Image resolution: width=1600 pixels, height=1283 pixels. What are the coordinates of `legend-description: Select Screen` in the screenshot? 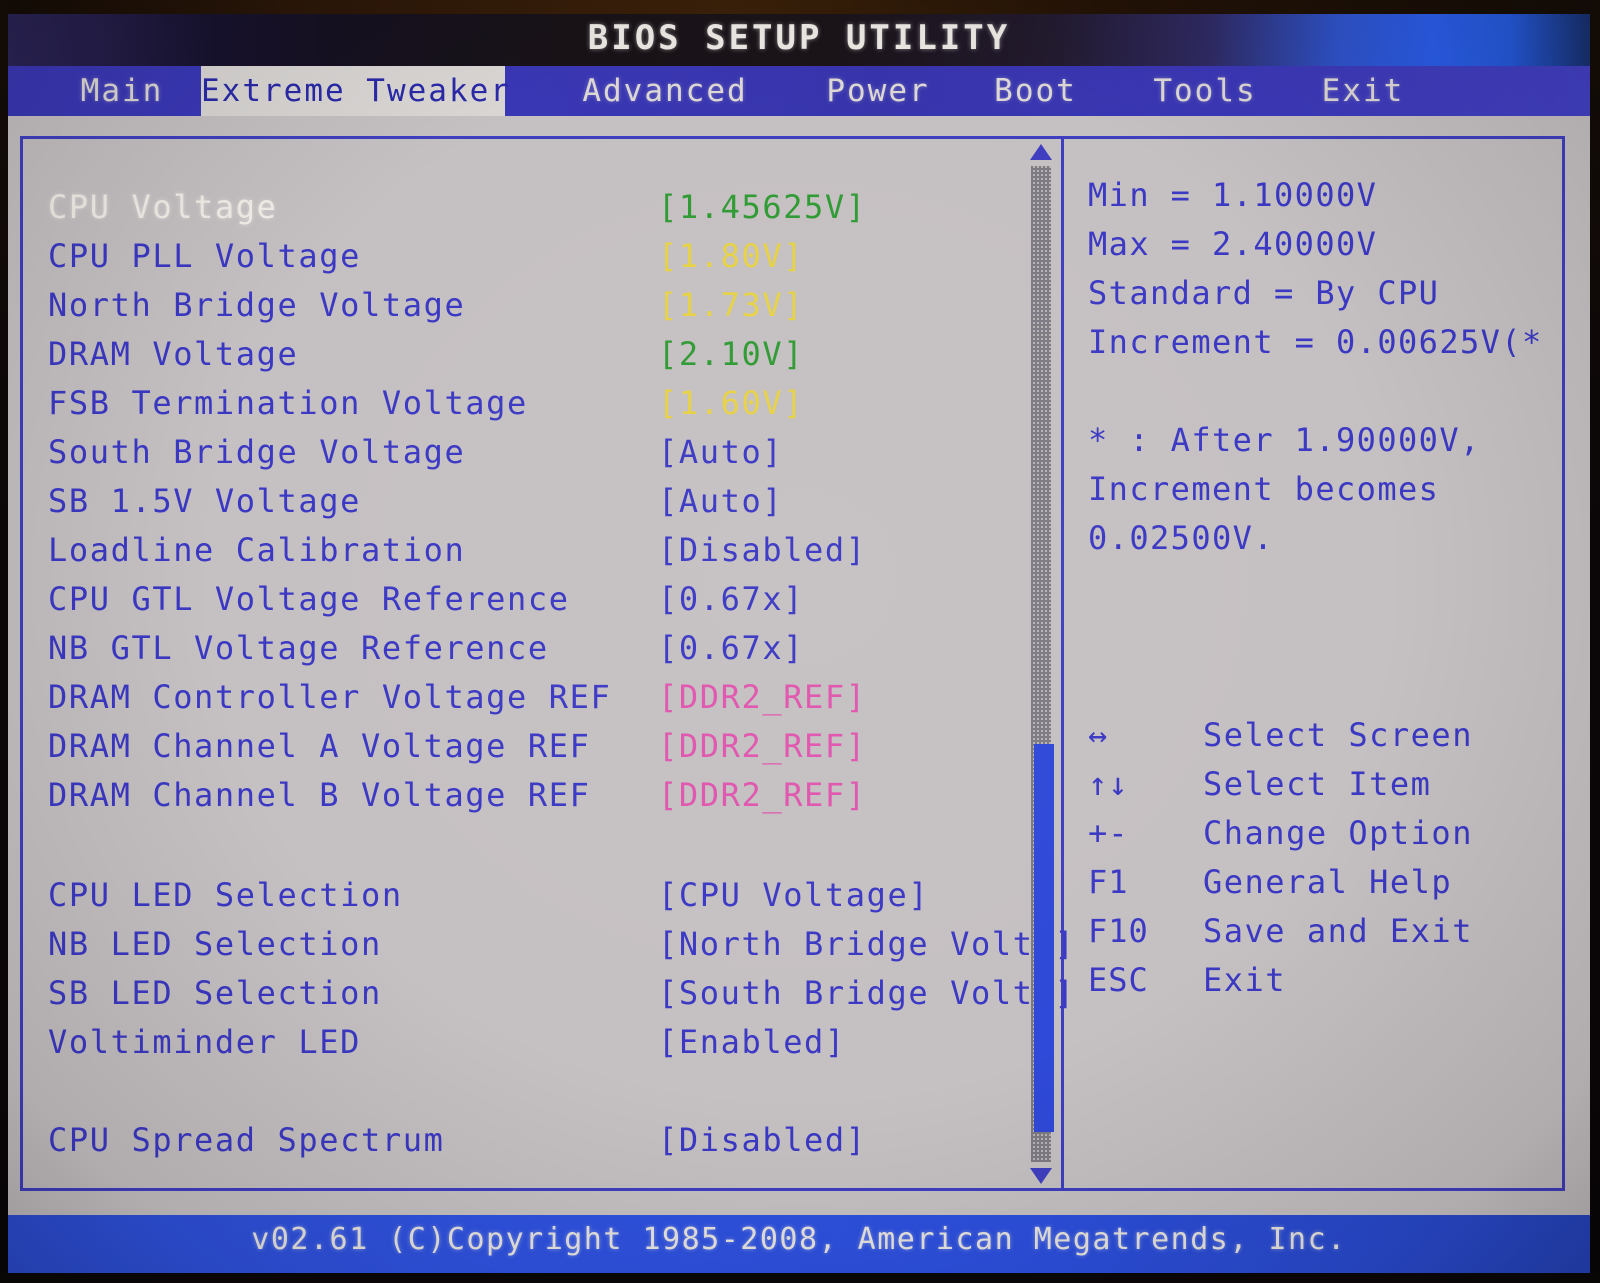 It's located at (1338, 735).